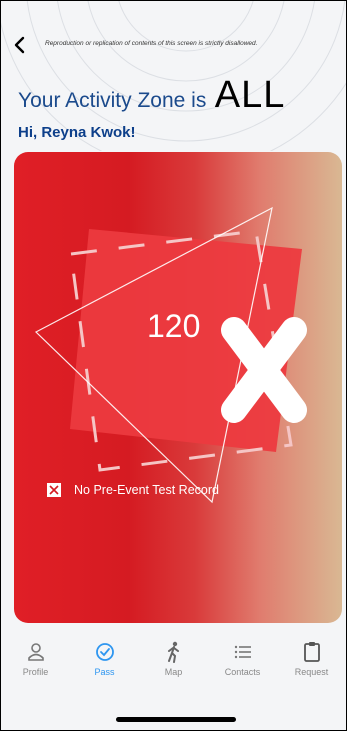 This screenshot has width=347, height=731. I want to click on nav-contacts: Contacts, so click(242, 661).